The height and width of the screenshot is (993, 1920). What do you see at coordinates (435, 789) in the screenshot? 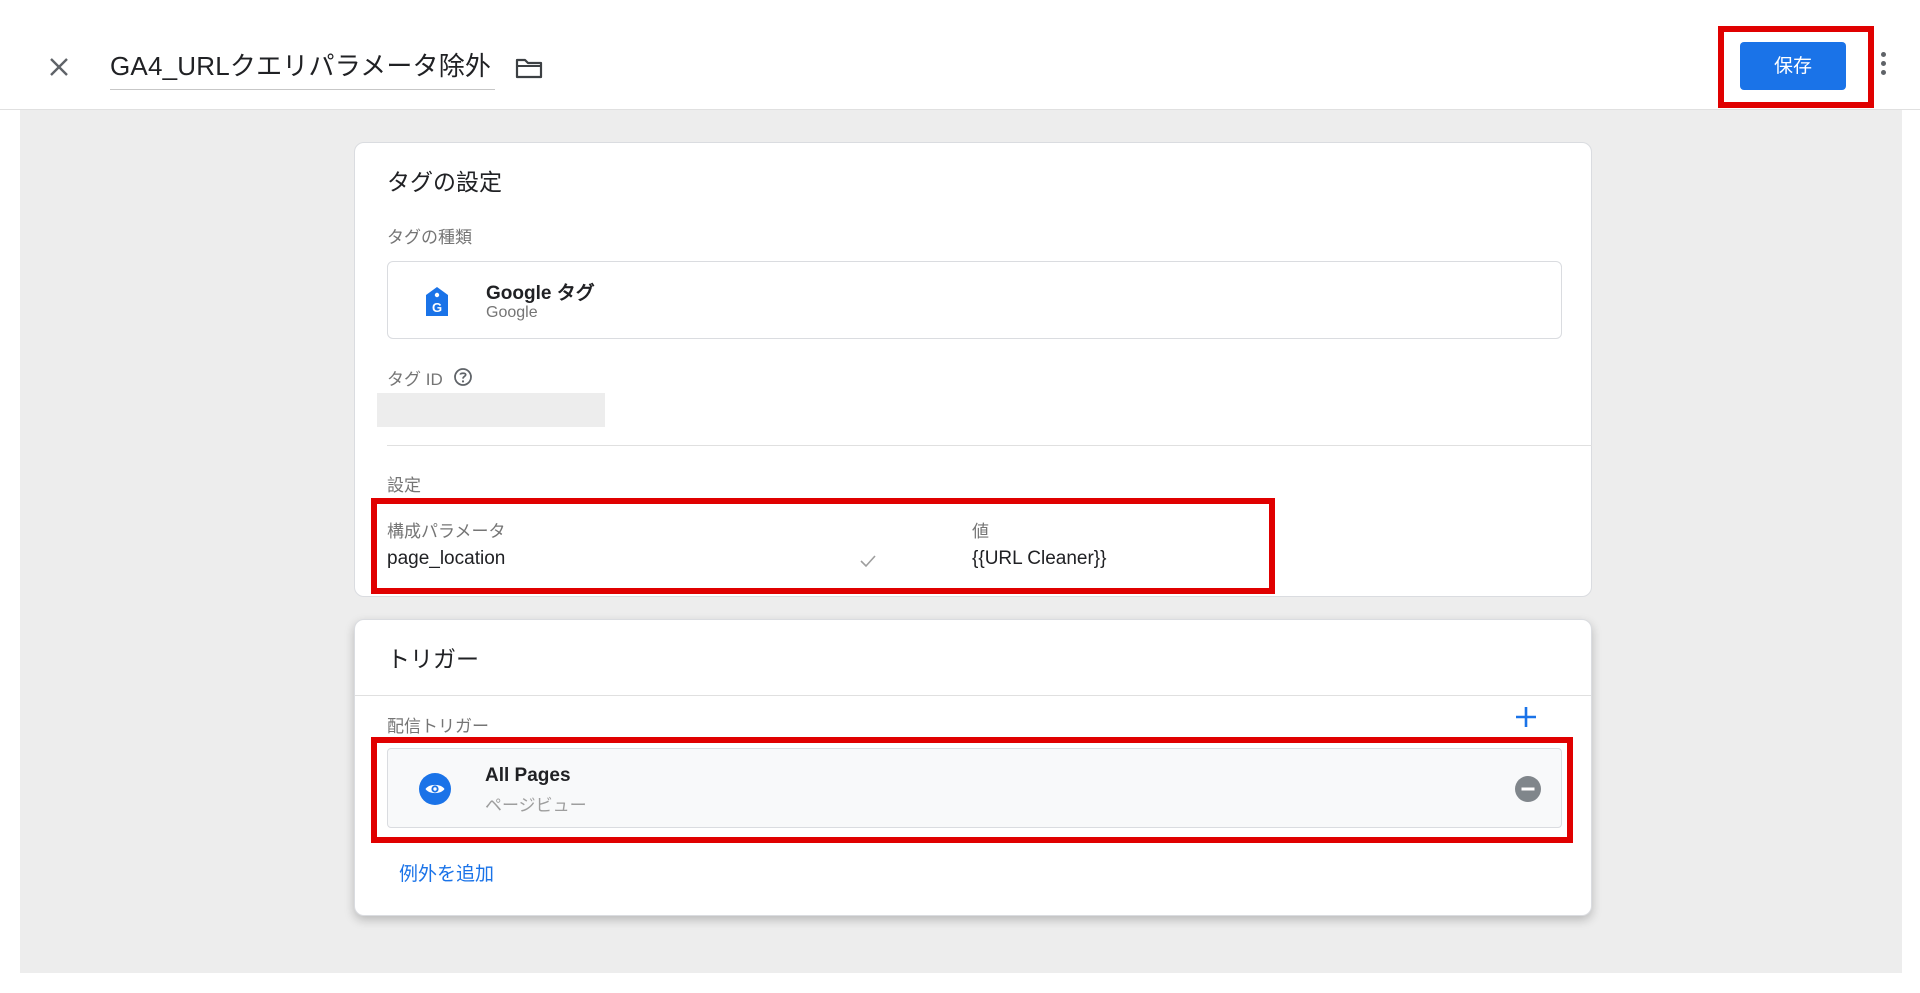
I see `eye-icon` at bounding box center [435, 789].